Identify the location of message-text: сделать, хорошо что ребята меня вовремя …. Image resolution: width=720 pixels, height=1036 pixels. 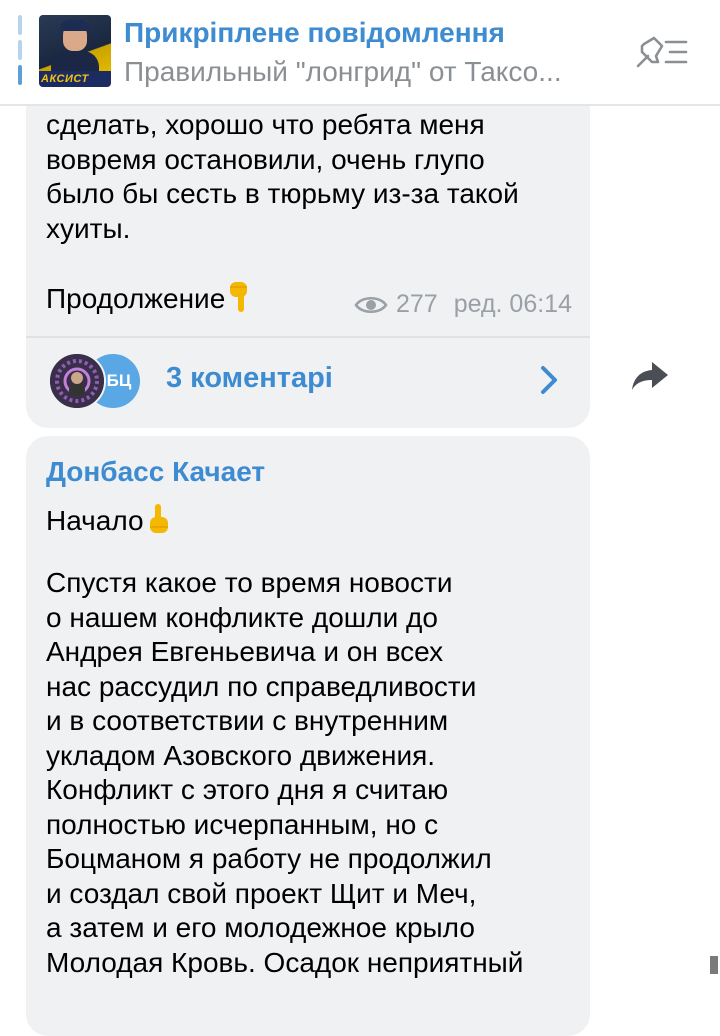
(282, 176).